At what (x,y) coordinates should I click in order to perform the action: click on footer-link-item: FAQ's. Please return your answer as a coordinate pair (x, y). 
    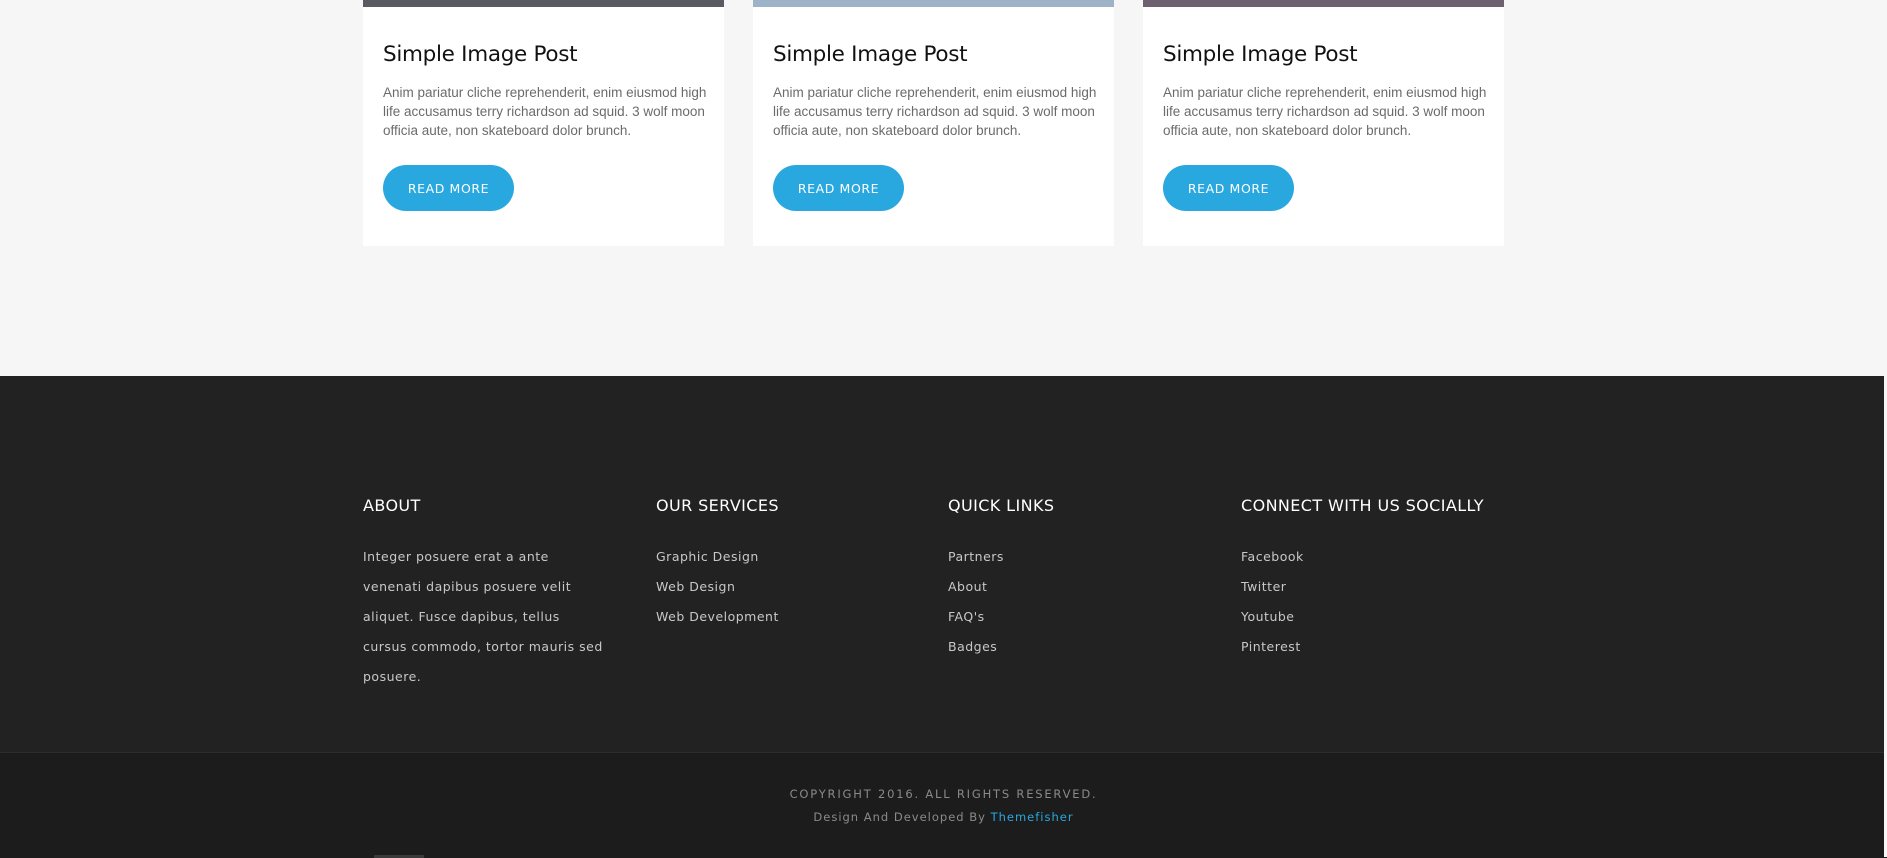
    Looking at the image, I should click on (1001, 617).